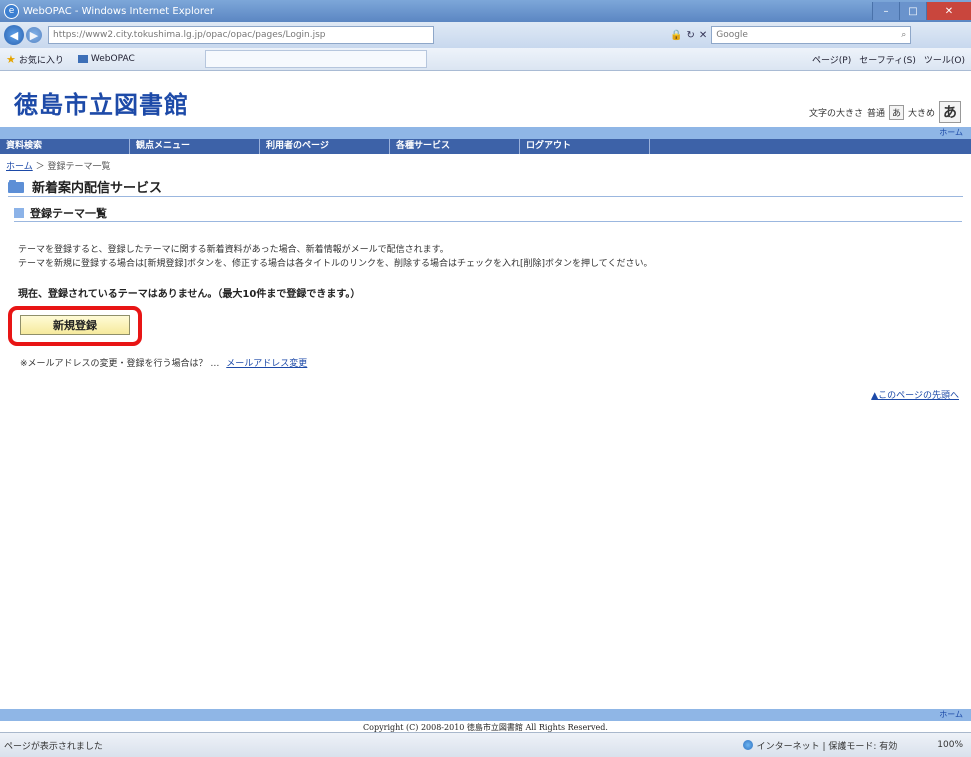 The image size is (971, 757). I want to click on nav-item-user-page: 利用者のページ, so click(325, 146).